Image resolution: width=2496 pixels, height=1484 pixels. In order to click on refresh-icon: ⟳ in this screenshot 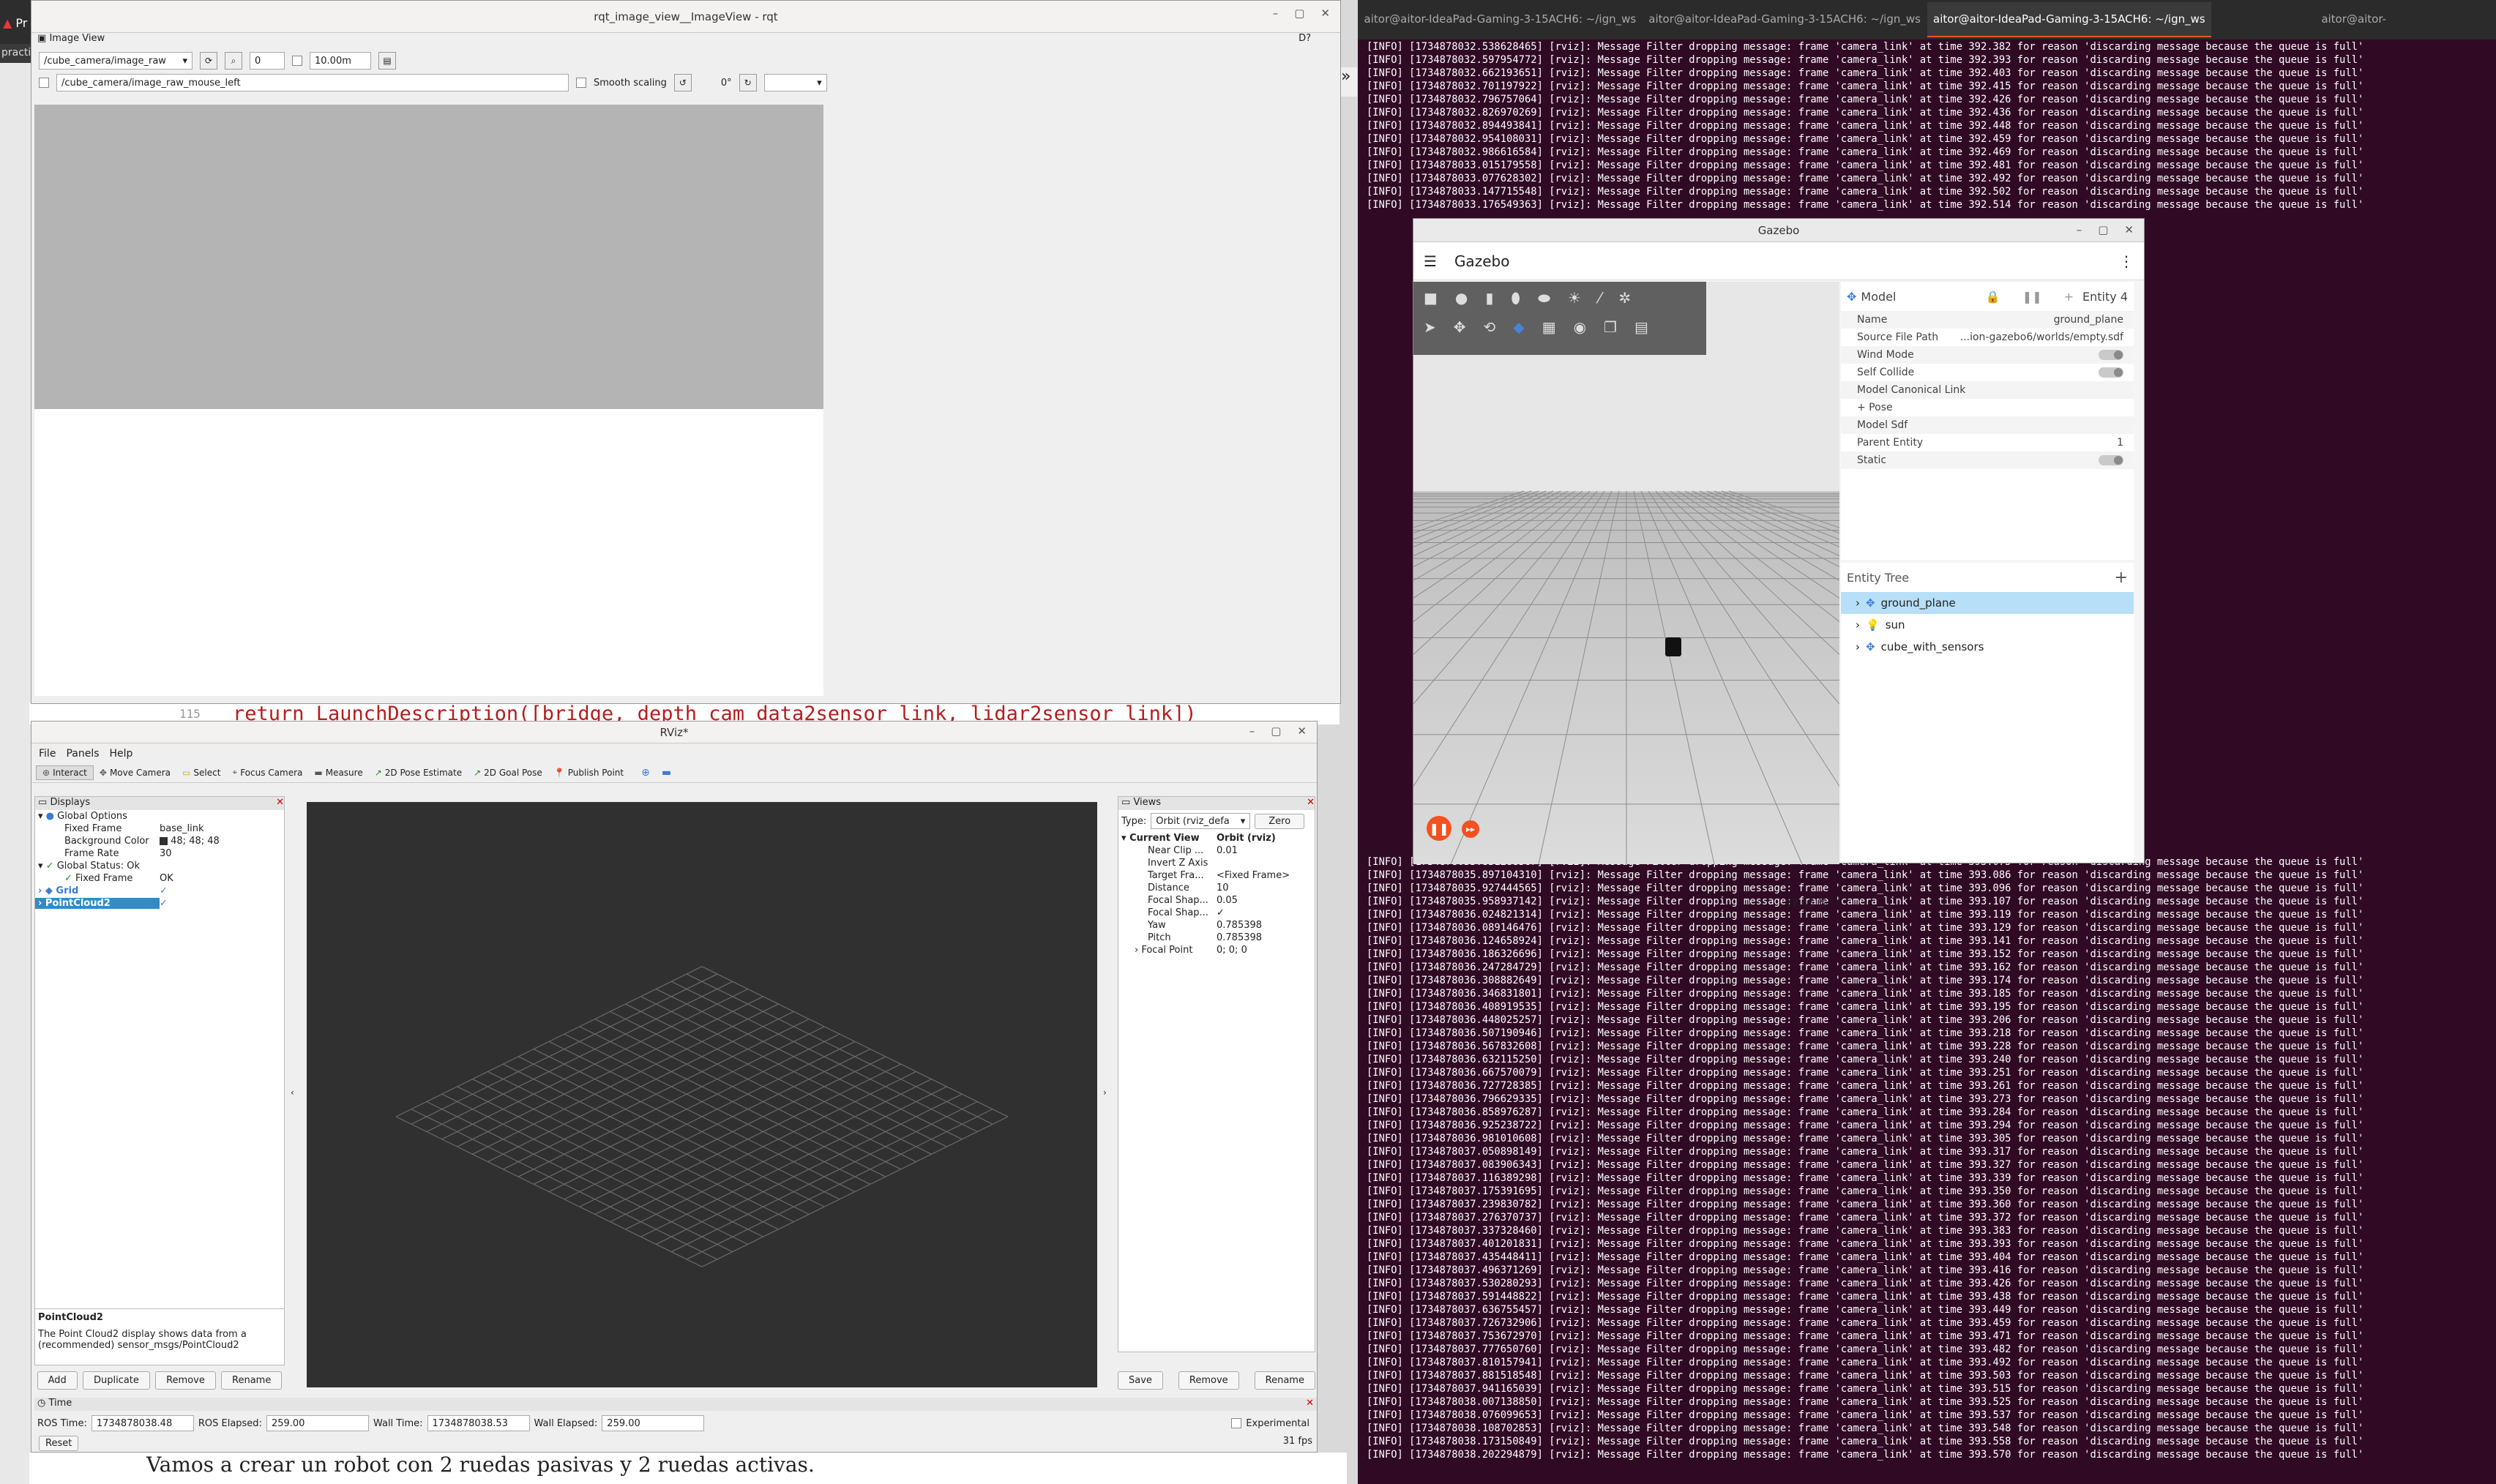, I will do `click(208, 61)`.